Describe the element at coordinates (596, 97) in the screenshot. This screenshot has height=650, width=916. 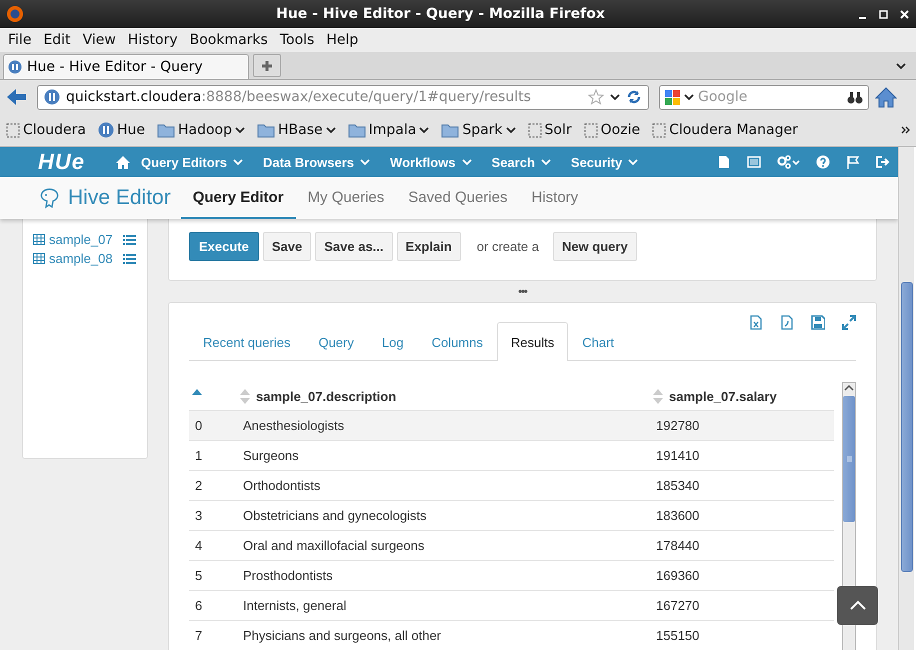
I see `star-icon` at that location.